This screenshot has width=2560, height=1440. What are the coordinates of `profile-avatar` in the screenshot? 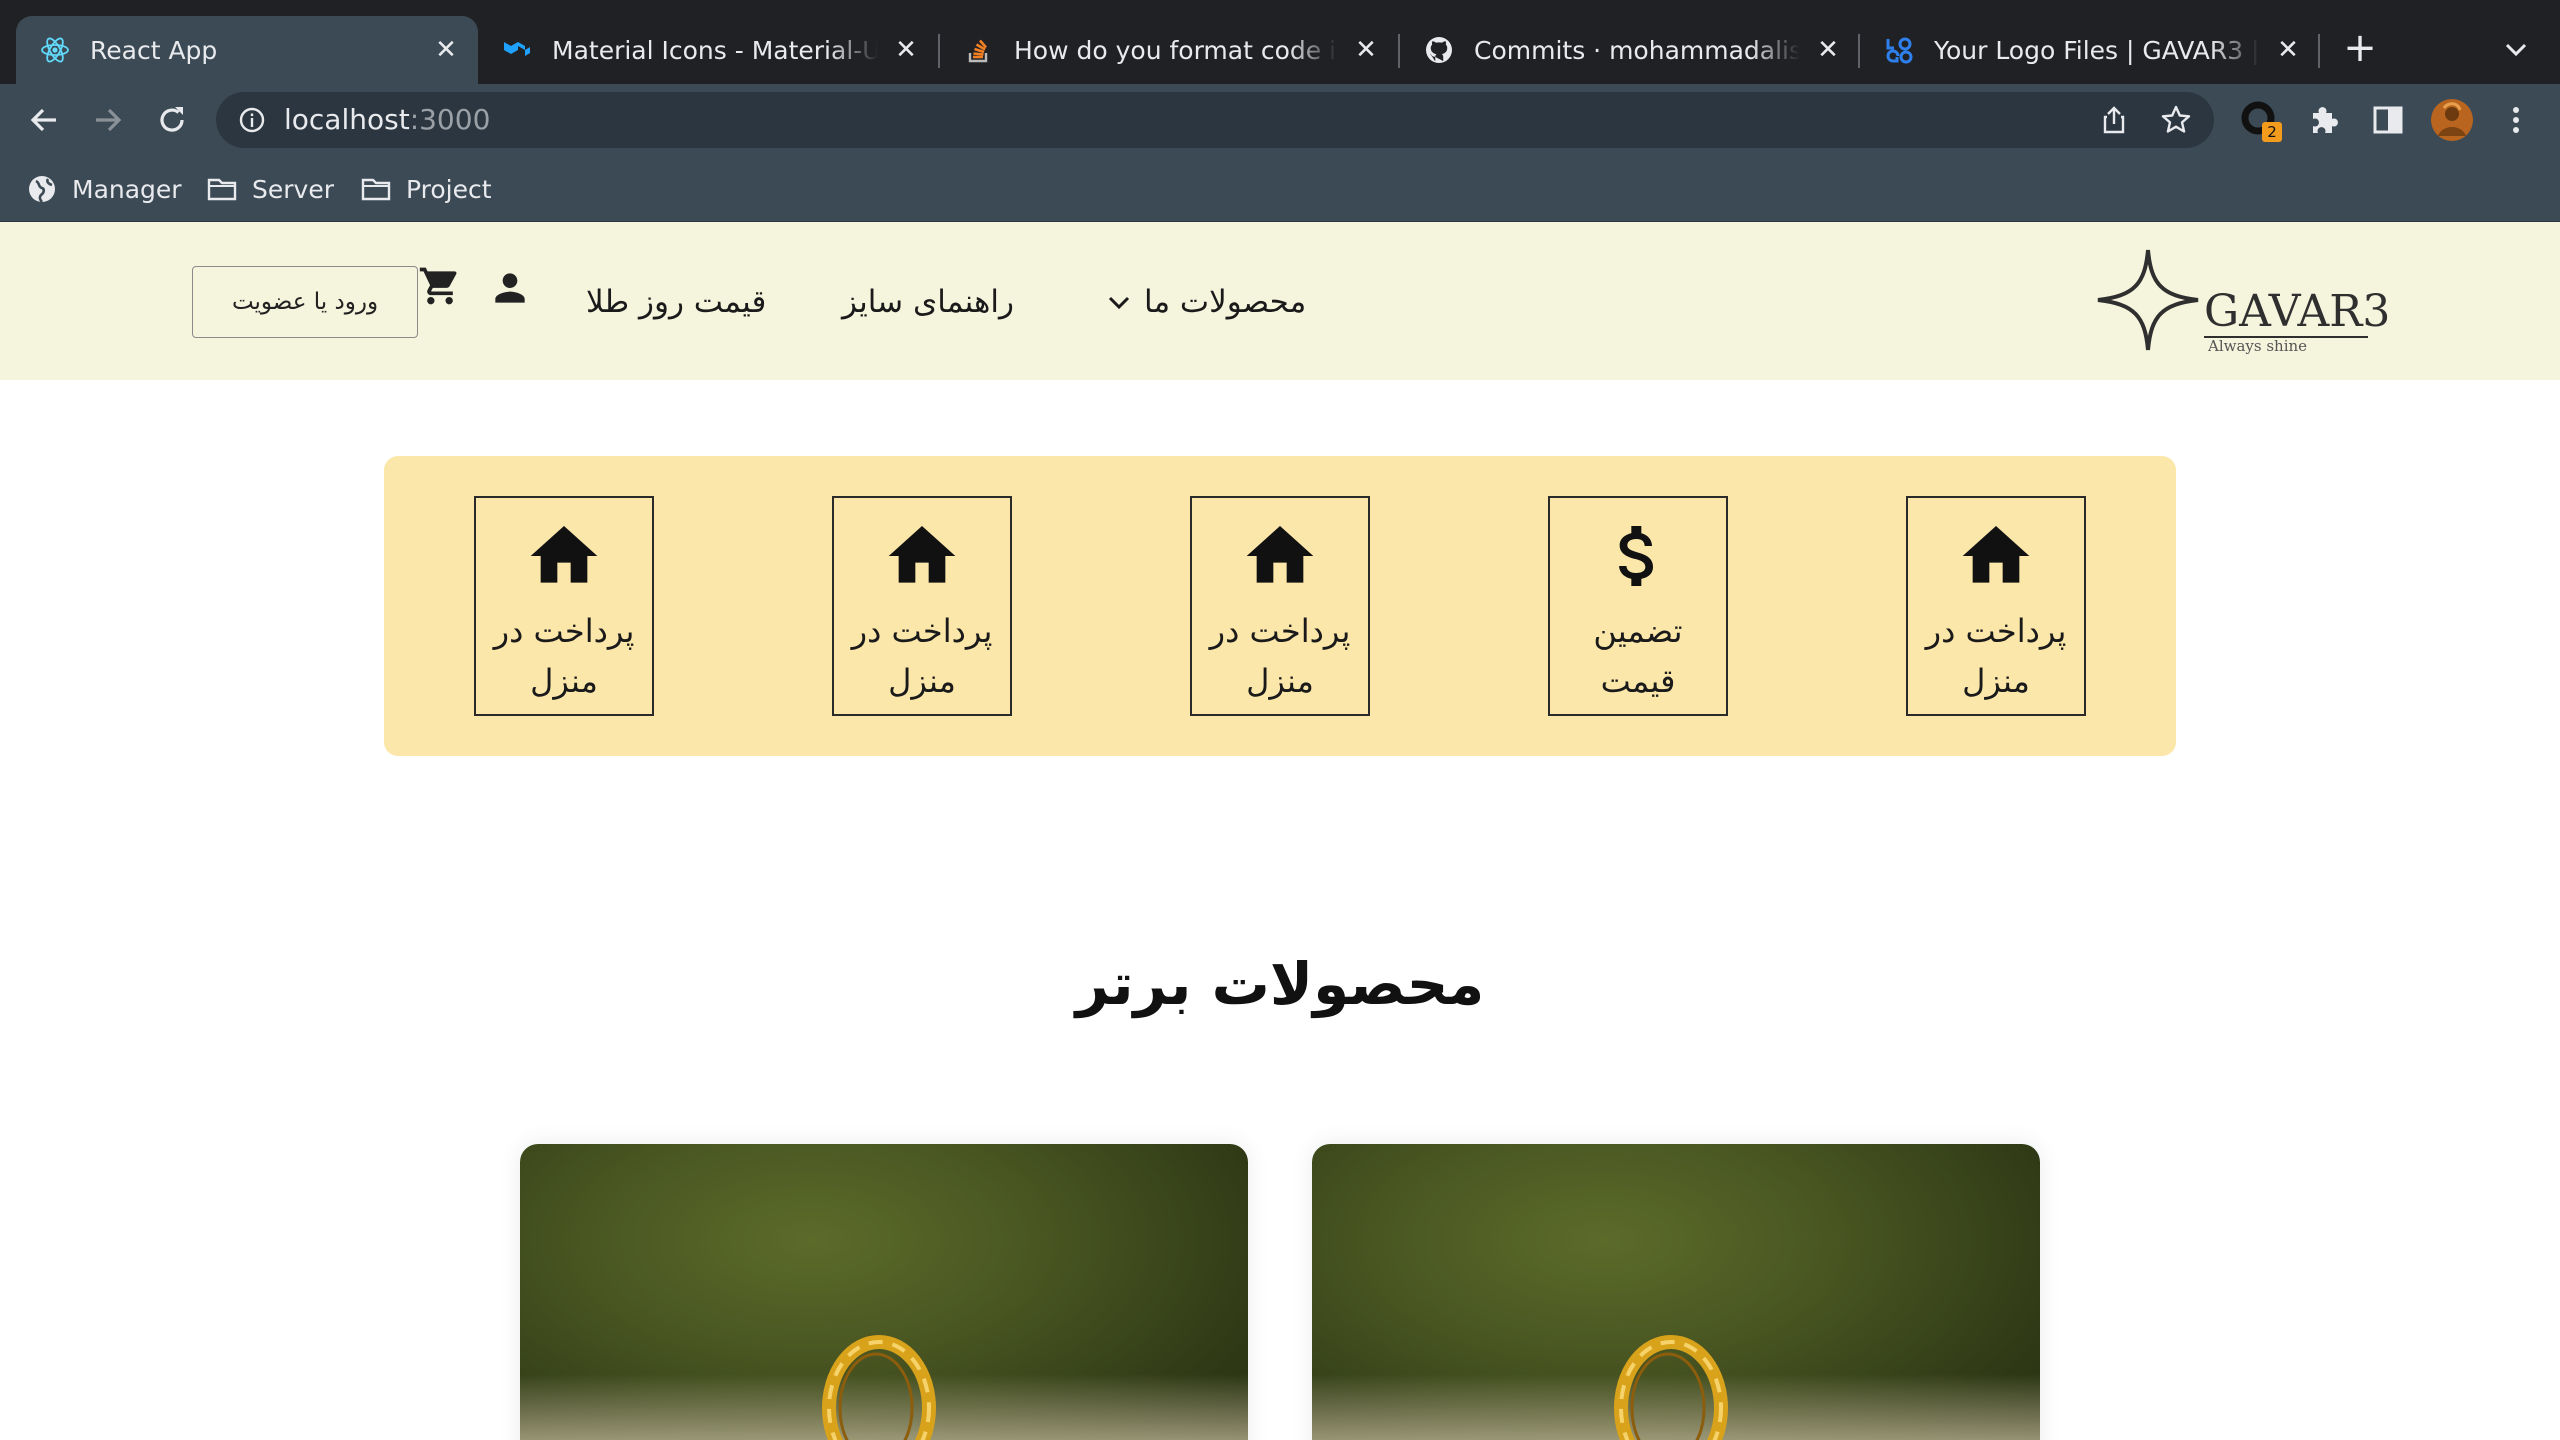 It's located at (2452, 120).